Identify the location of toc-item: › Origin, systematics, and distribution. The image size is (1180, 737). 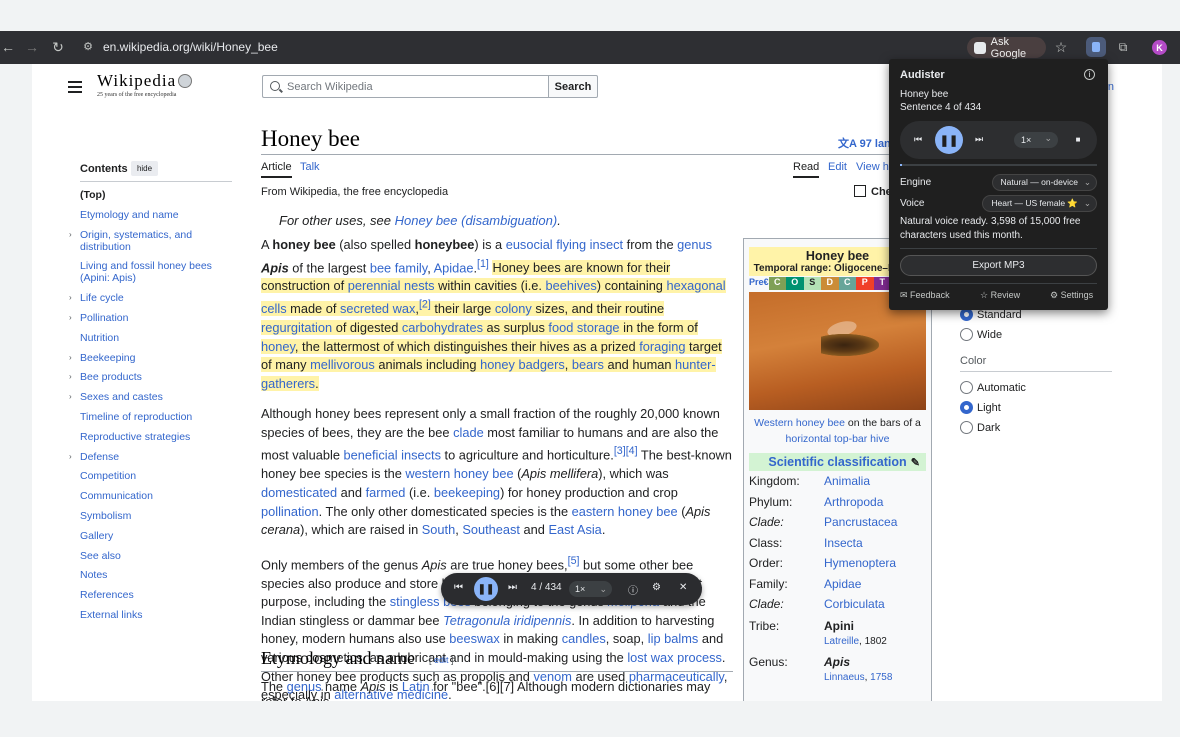
(149, 241).